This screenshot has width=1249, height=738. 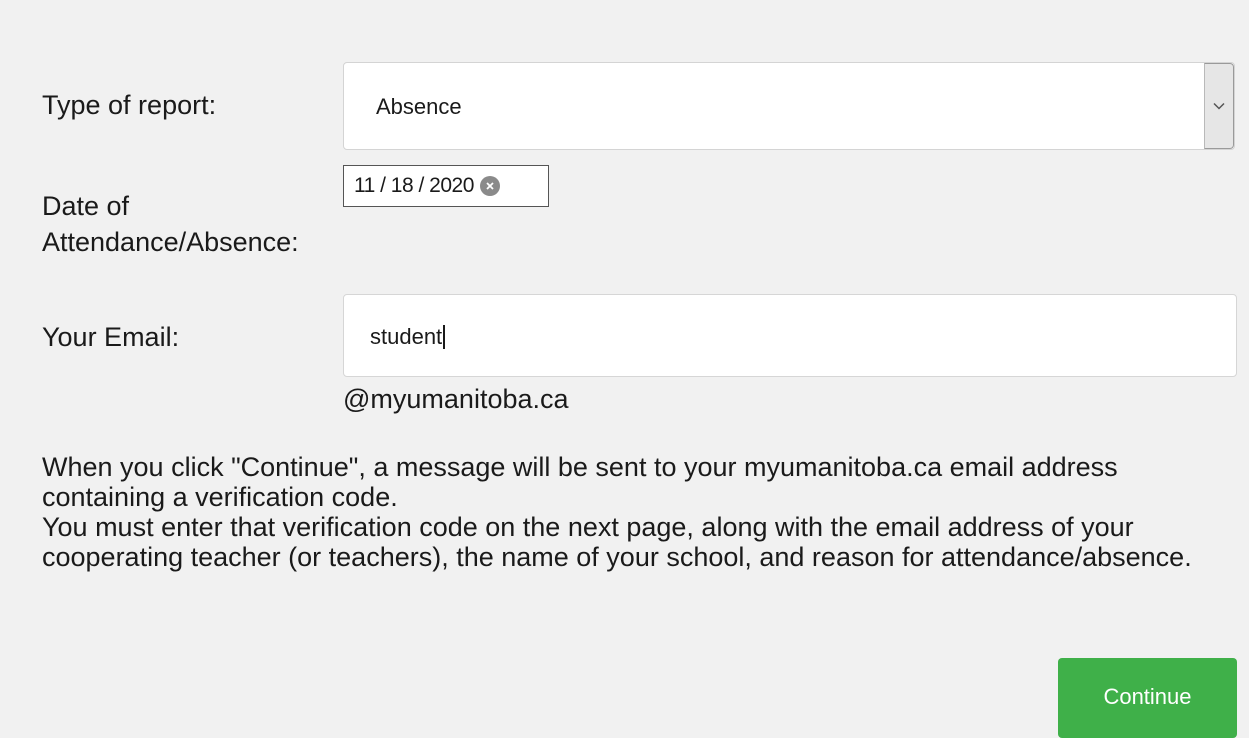 What do you see at coordinates (444, 337) in the screenshot?
I see `text-caret` at bounding box center [444, 337].